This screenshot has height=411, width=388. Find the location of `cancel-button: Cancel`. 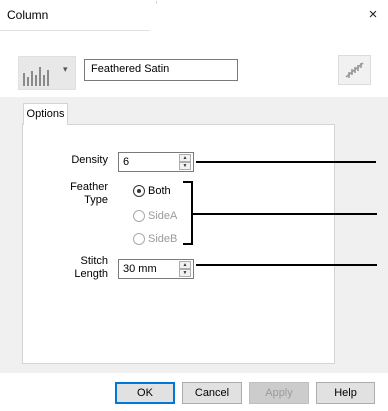

cancel-button: Cancel is located at coordinates (212, 393).